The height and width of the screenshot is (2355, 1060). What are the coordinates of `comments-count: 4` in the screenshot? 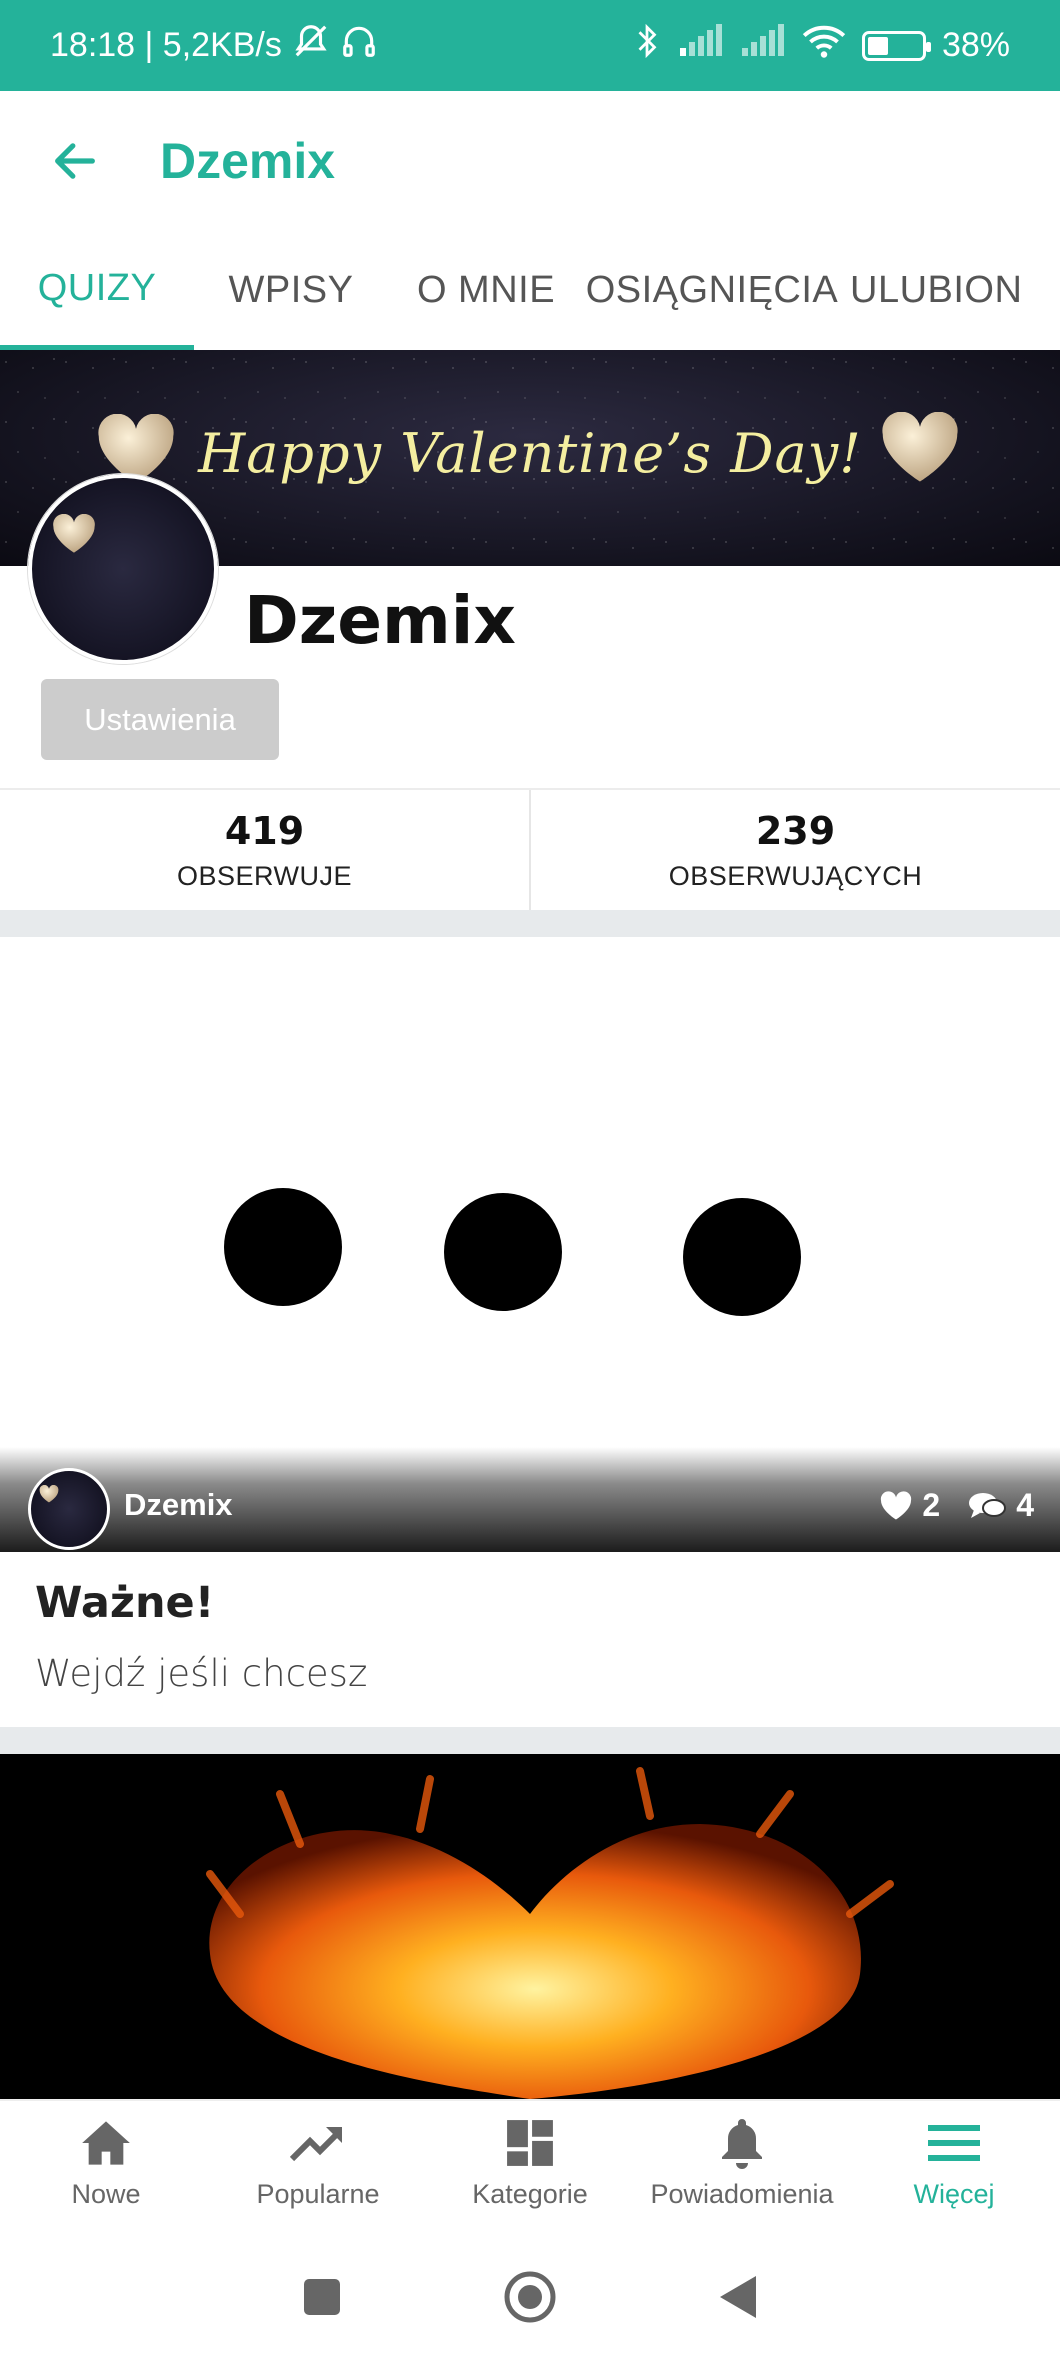 It's located at (1025, 1505).